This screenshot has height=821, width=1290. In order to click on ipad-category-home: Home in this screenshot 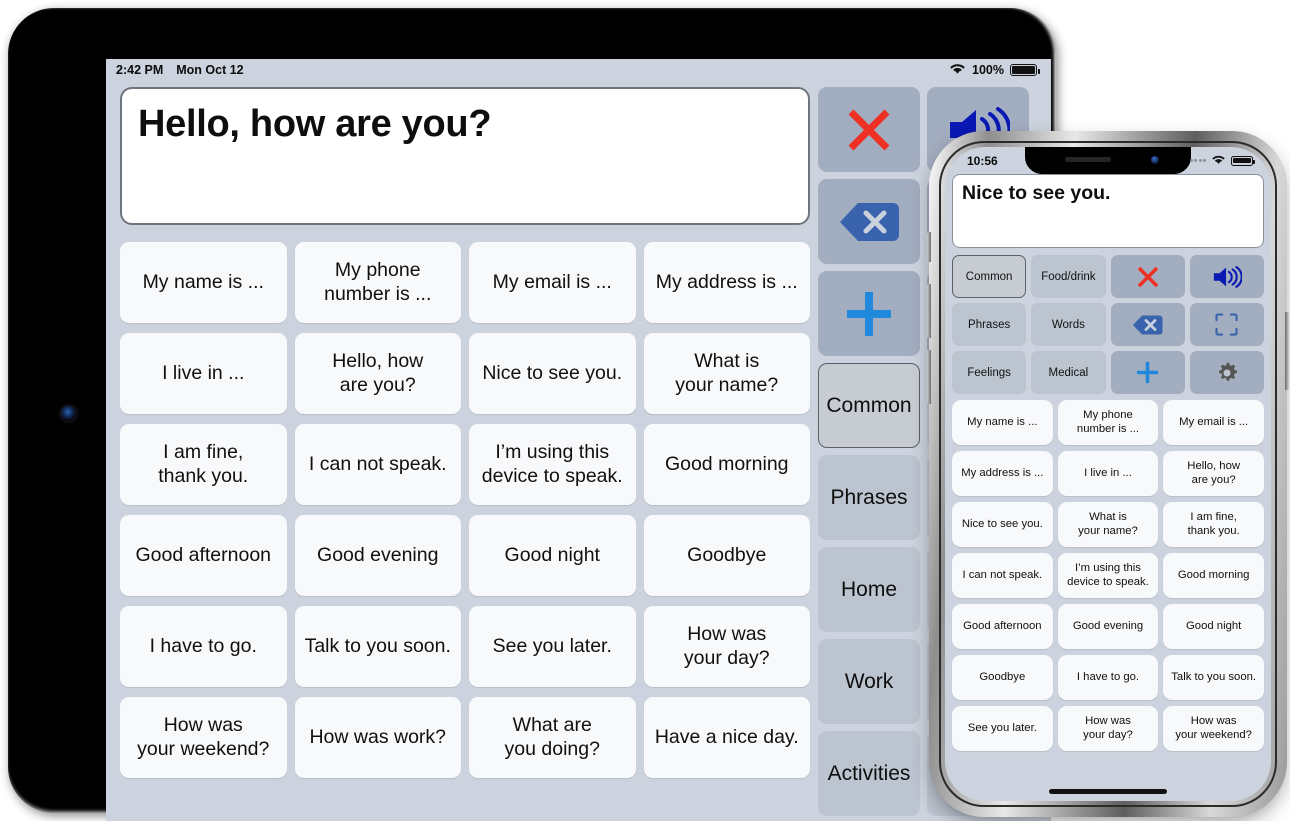, I will do `click(869, 589)`.